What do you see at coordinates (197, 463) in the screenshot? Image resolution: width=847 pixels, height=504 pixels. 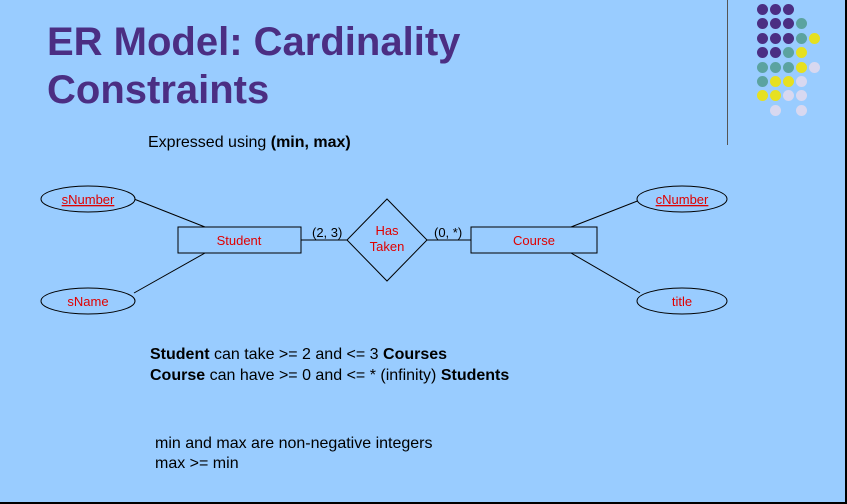 I see `note-line-2: max >= min` at bounding box center [197, 463].